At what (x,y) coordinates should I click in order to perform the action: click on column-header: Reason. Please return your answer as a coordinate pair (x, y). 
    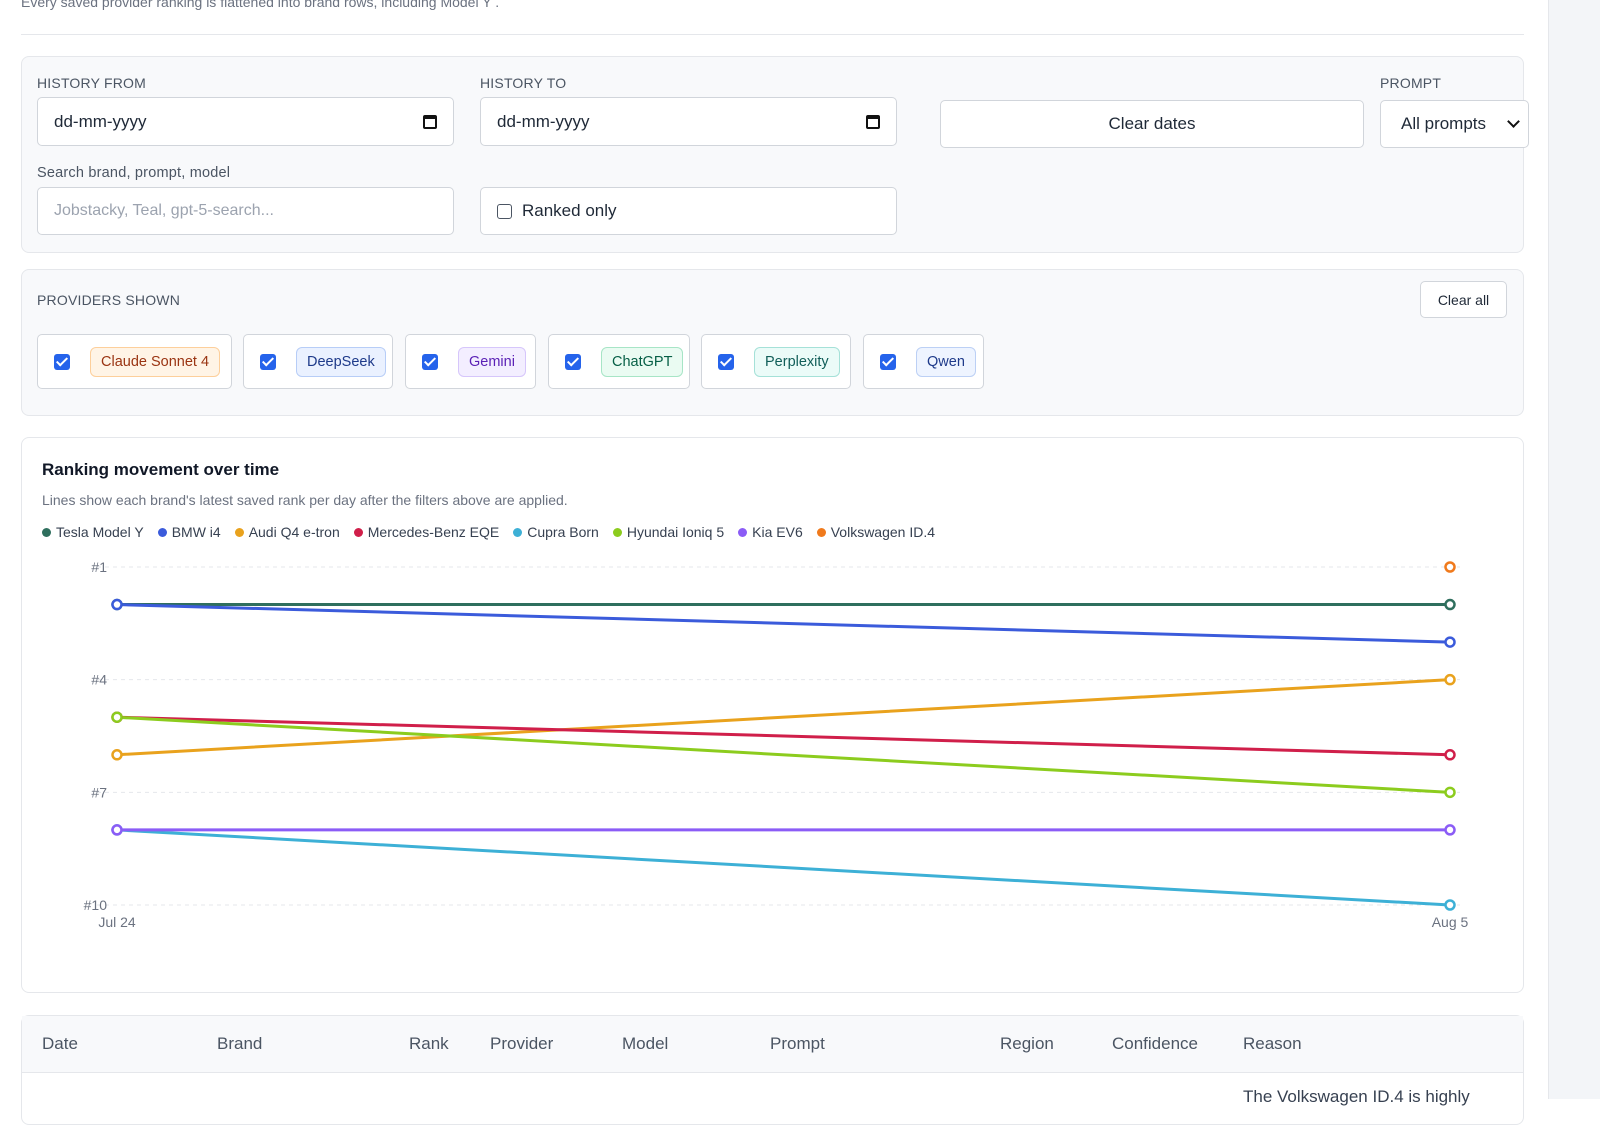
    Looking at the image, I should click on (1272, 1044).